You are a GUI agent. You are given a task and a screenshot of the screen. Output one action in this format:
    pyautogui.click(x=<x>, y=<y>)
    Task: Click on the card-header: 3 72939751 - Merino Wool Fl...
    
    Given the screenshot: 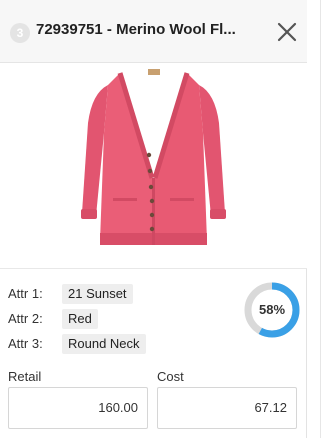 What is the action you would take?
    pyautogui.click(x=153, y=31)
    